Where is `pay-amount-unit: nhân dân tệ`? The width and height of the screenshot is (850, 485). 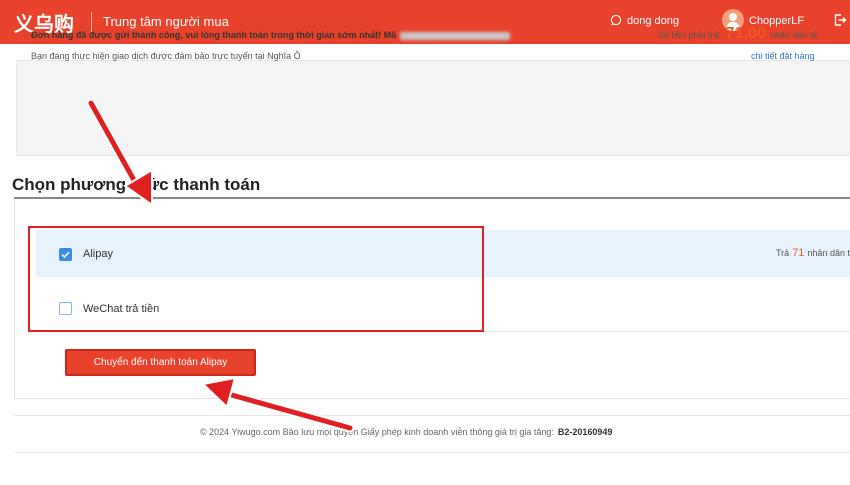 pay-amount-unit: nhân dân tệ is located at coordinates (828, 253).